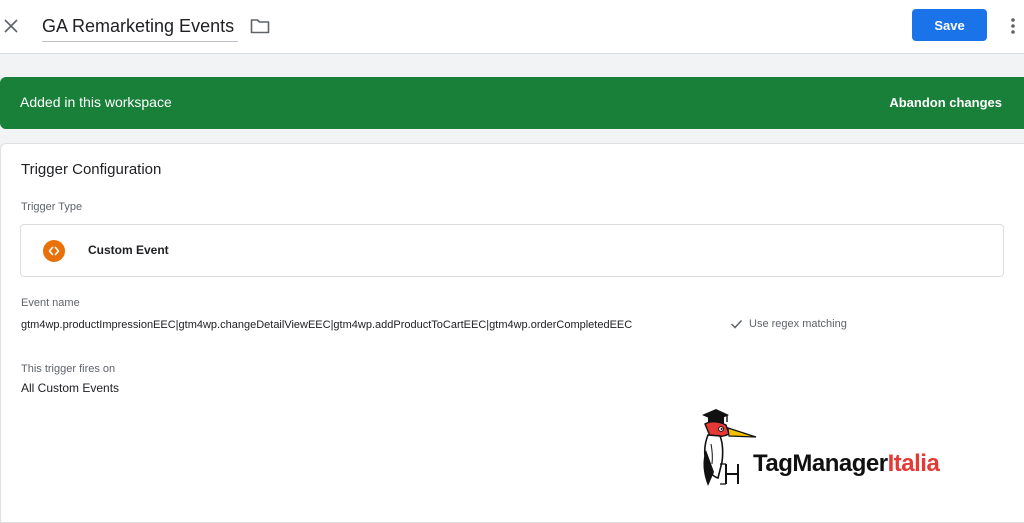 This screenshot has height=523, width=1024. What do you see at coordinates (512, 250) in the screenshot?
I see `trigger-type-selector: Custom Event` at bounding box center [512, 250].